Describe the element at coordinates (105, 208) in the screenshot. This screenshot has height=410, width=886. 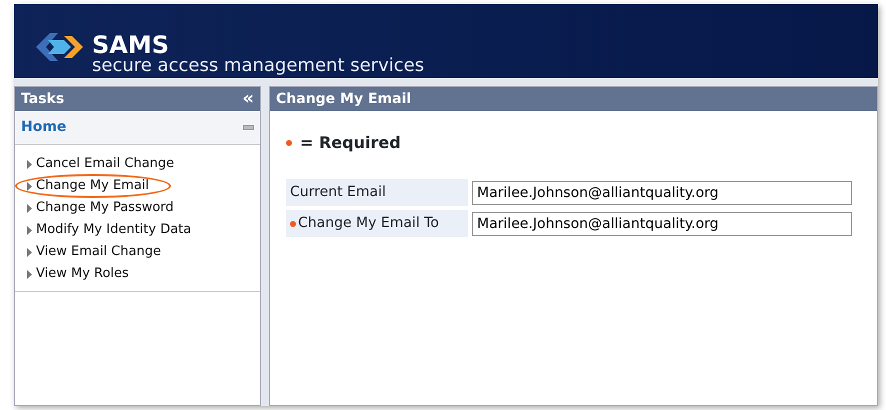
I see `task-link: Change My Password` at that location.